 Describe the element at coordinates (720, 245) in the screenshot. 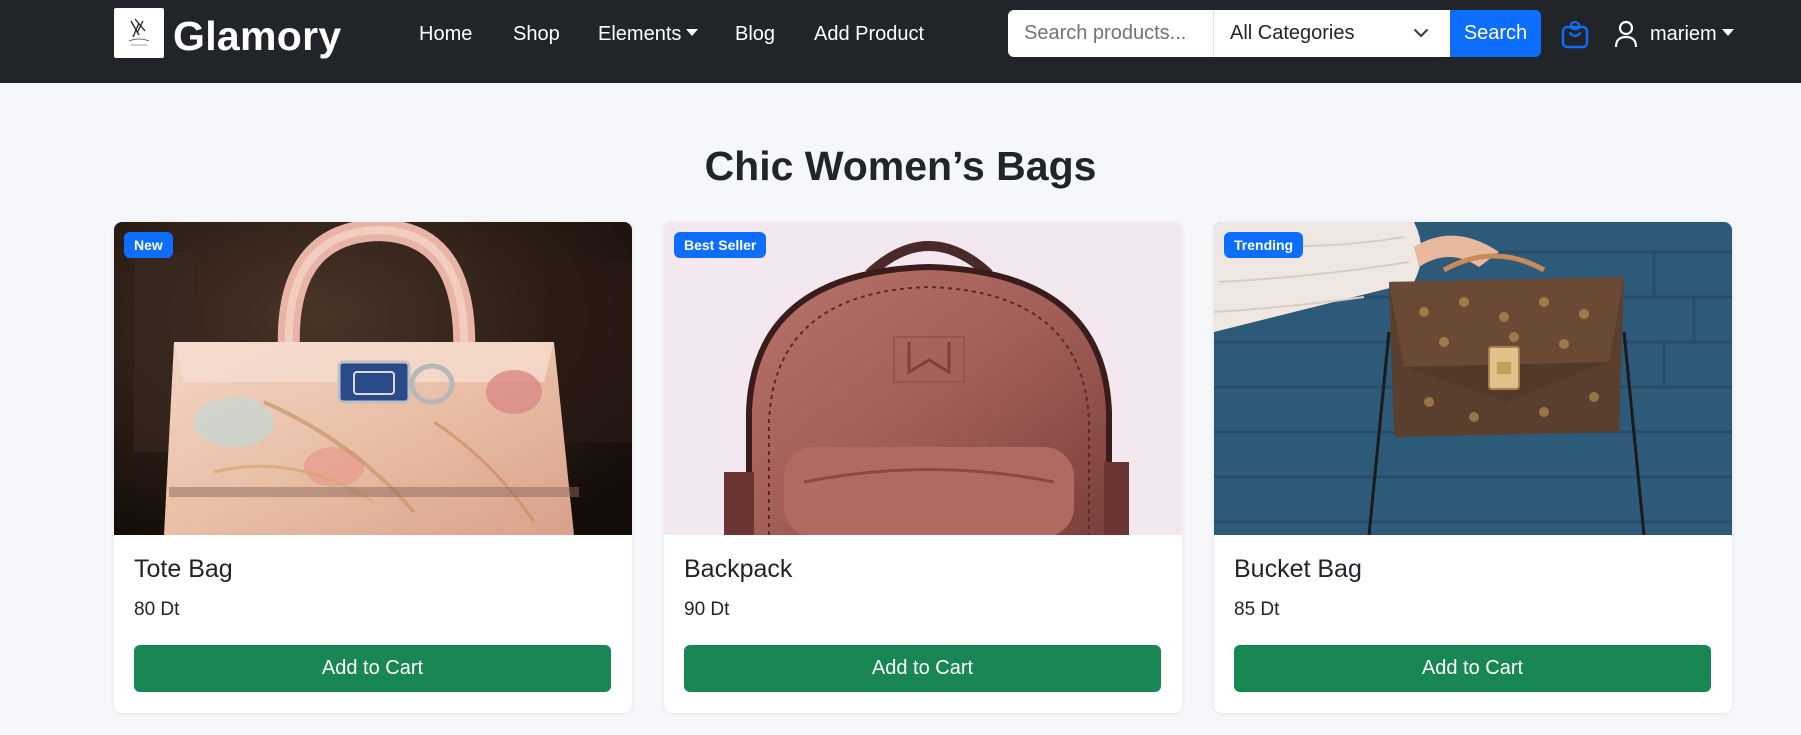

I see `product-badge: Best Seller` at that location.